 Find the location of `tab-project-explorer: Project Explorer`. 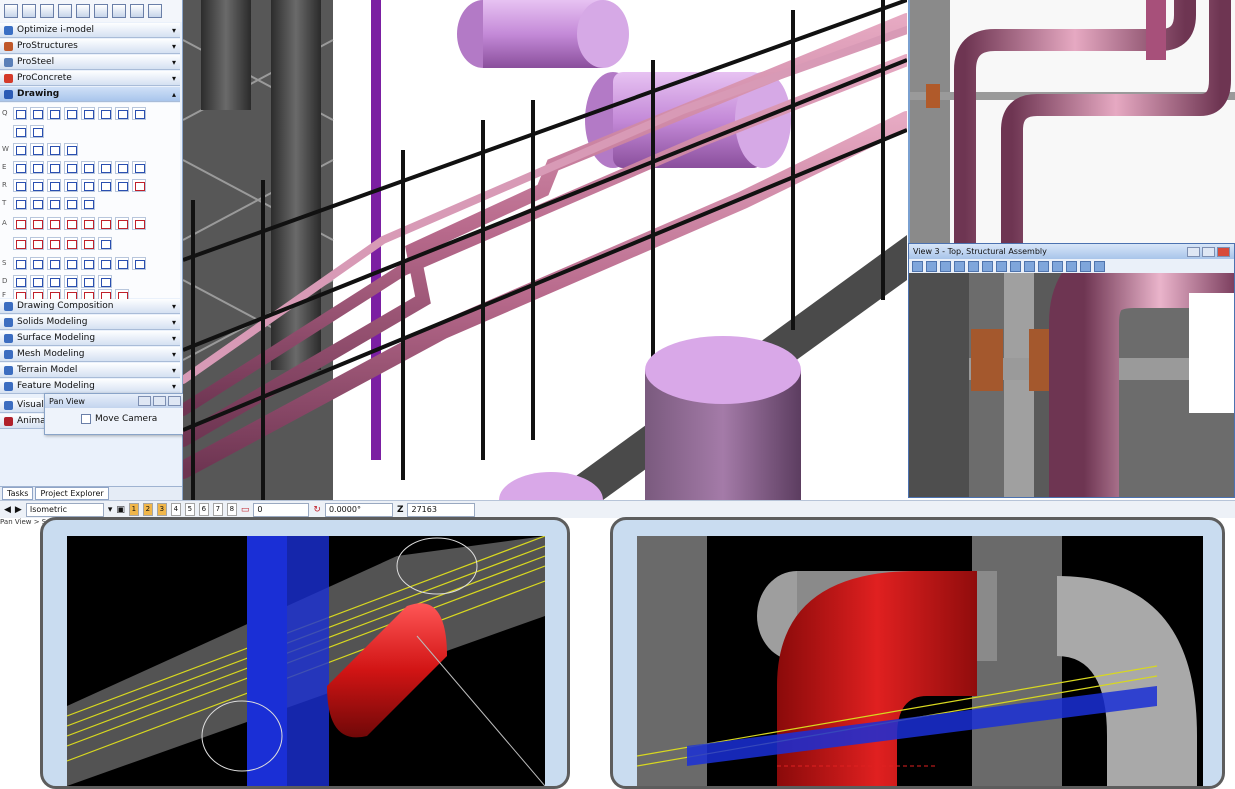

tab-project-explorer: Project Explorer is located at coordinates (72, 493).